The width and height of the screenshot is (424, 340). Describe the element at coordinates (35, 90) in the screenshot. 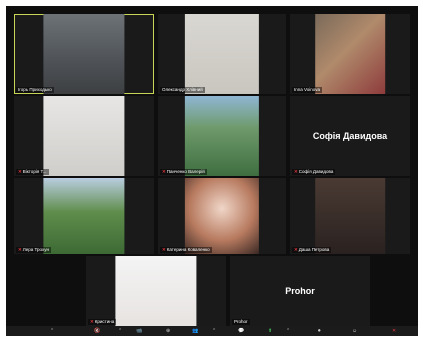

I see `participant-name-label: Ігорь Приходько` at that location.